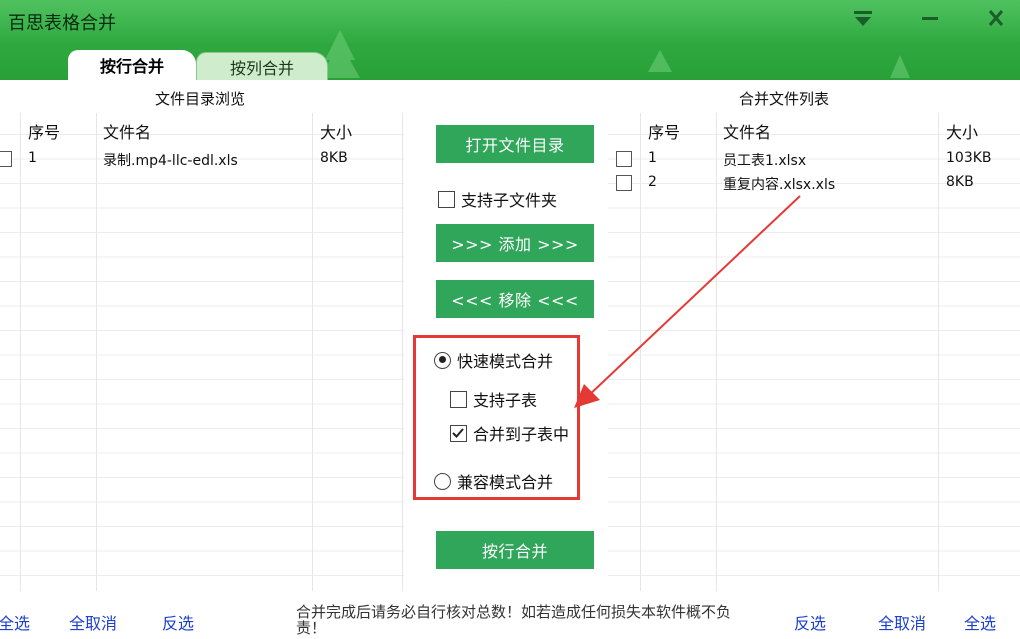 This screenshot has width=1020, height=639. I want to click on open-directory-button: 打开文件目录, so click(515, 144).